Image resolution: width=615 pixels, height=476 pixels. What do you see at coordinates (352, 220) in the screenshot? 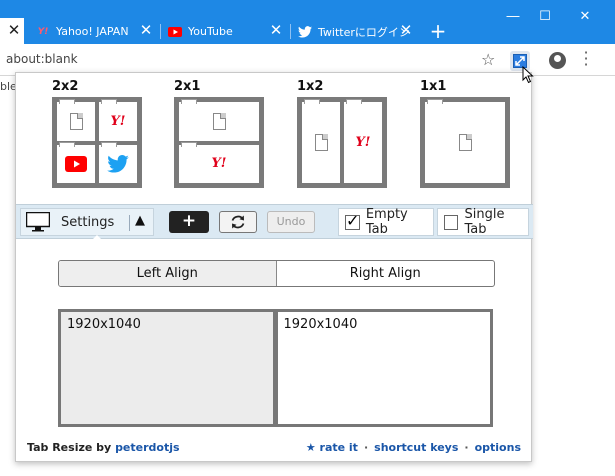
I see `empty-tab-checkbox` at bounding box center [352, 220].